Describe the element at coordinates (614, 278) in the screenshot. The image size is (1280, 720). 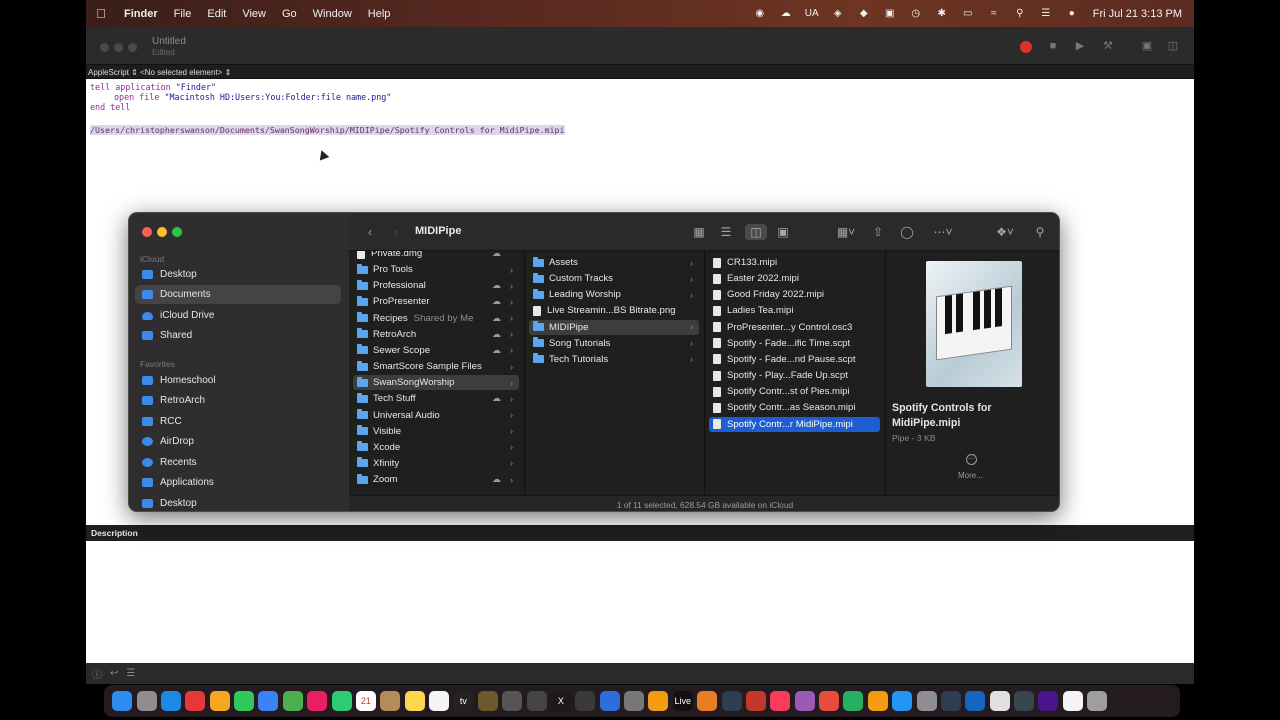
I see `folder-row: Custom Tracks ›` at that location.